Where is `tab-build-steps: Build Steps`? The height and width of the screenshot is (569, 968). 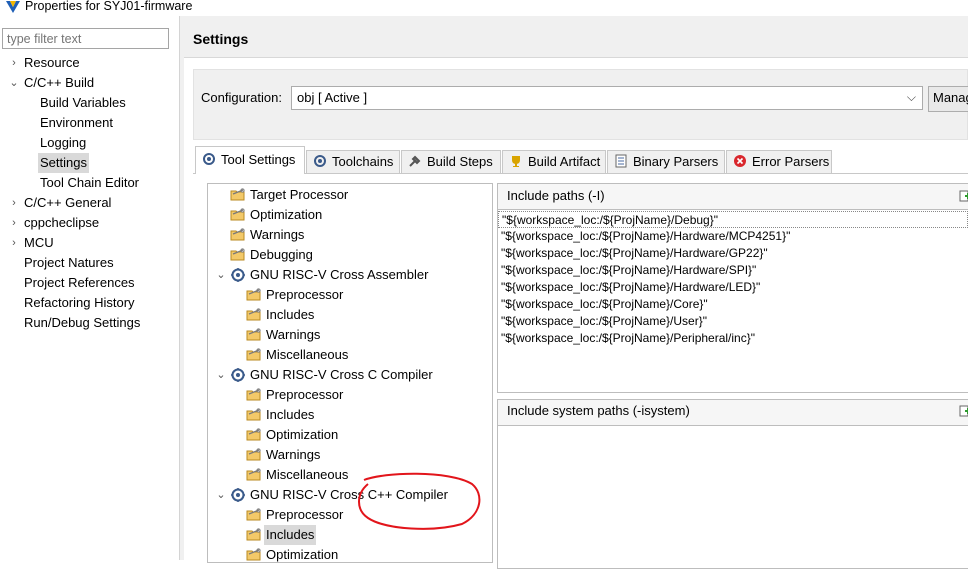 tab-build-steps: Build Steps is located at coordinates (451, 161).